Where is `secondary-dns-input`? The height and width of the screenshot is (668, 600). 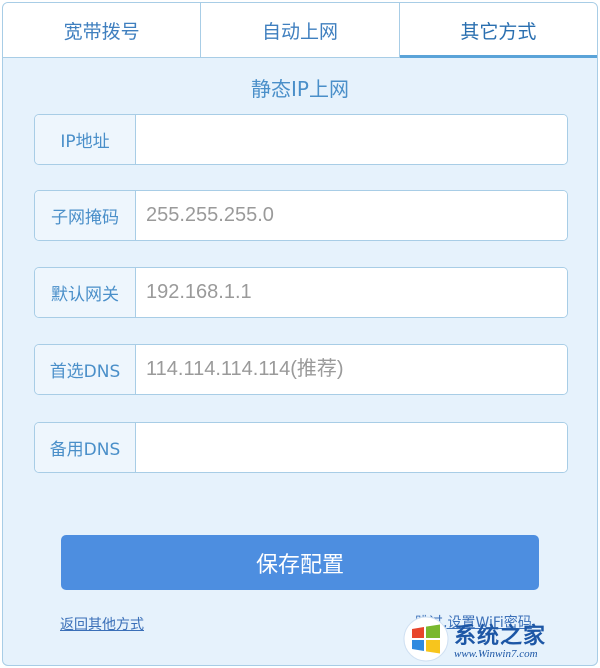
secondary-dns-input is located at coordinates (351, 447).